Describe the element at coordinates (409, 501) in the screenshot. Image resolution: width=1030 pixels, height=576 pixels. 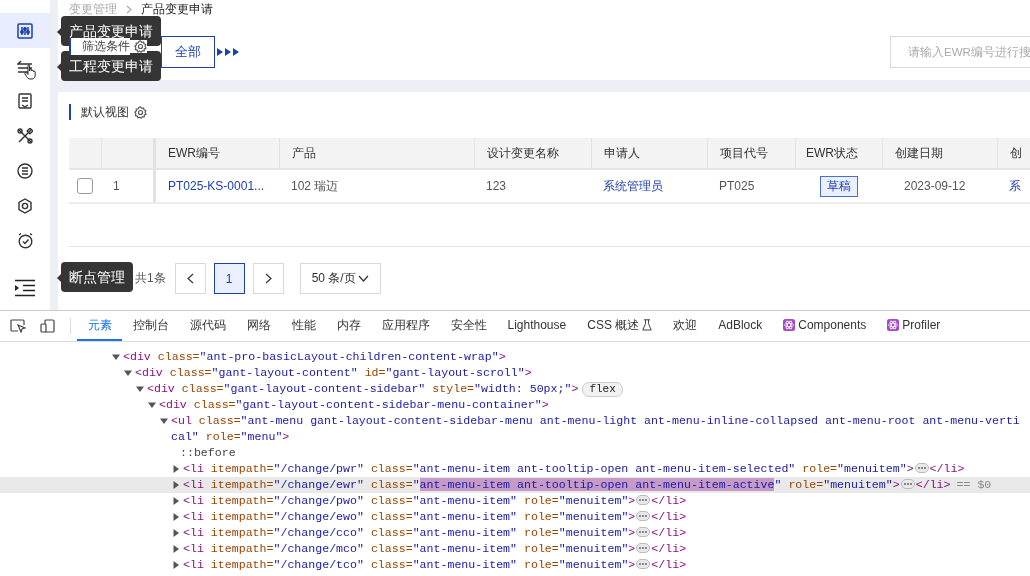
I see `html-tag: <li itempath="/change/pwo" class="ant-menu-item" role="menuitem">` at that location.